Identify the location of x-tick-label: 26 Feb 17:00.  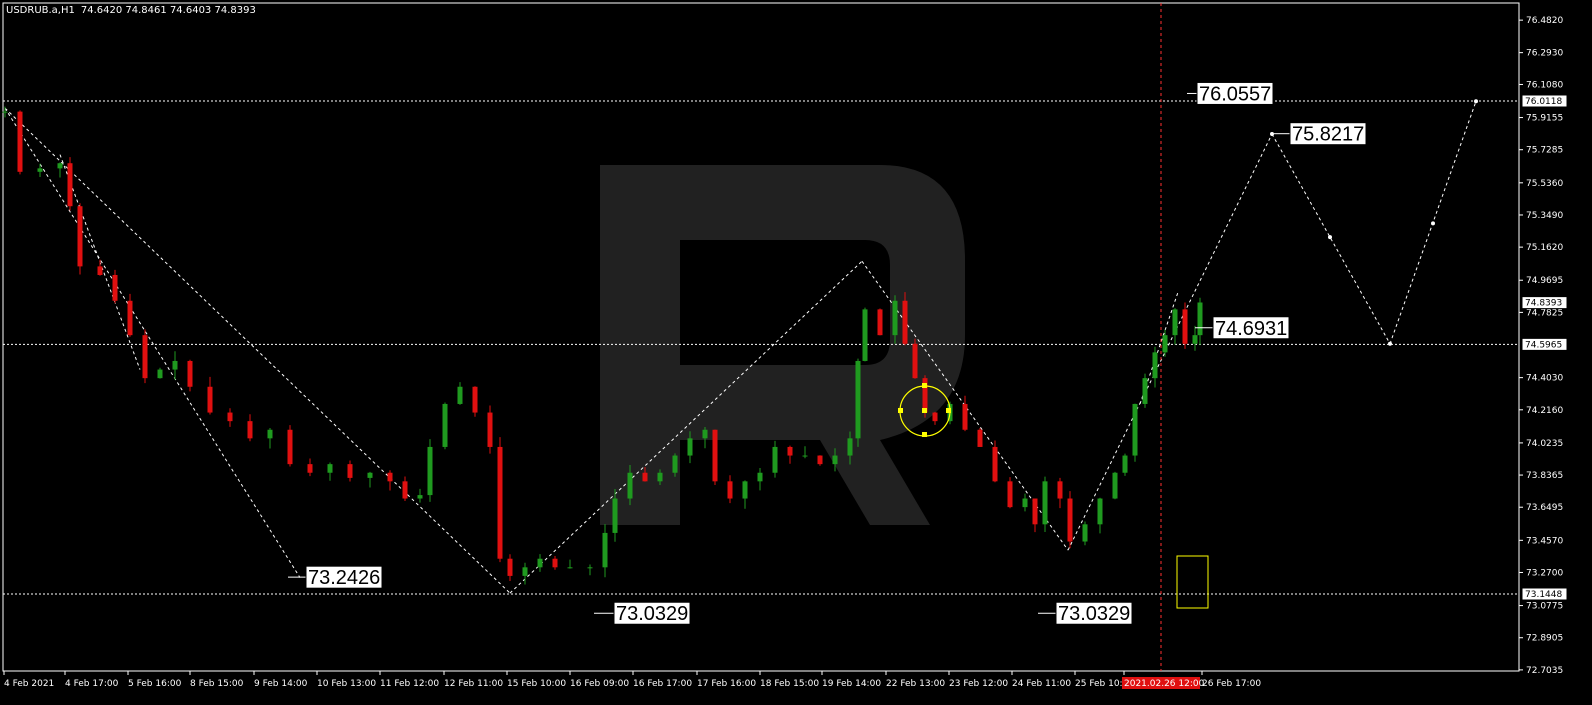
(1231, 684).